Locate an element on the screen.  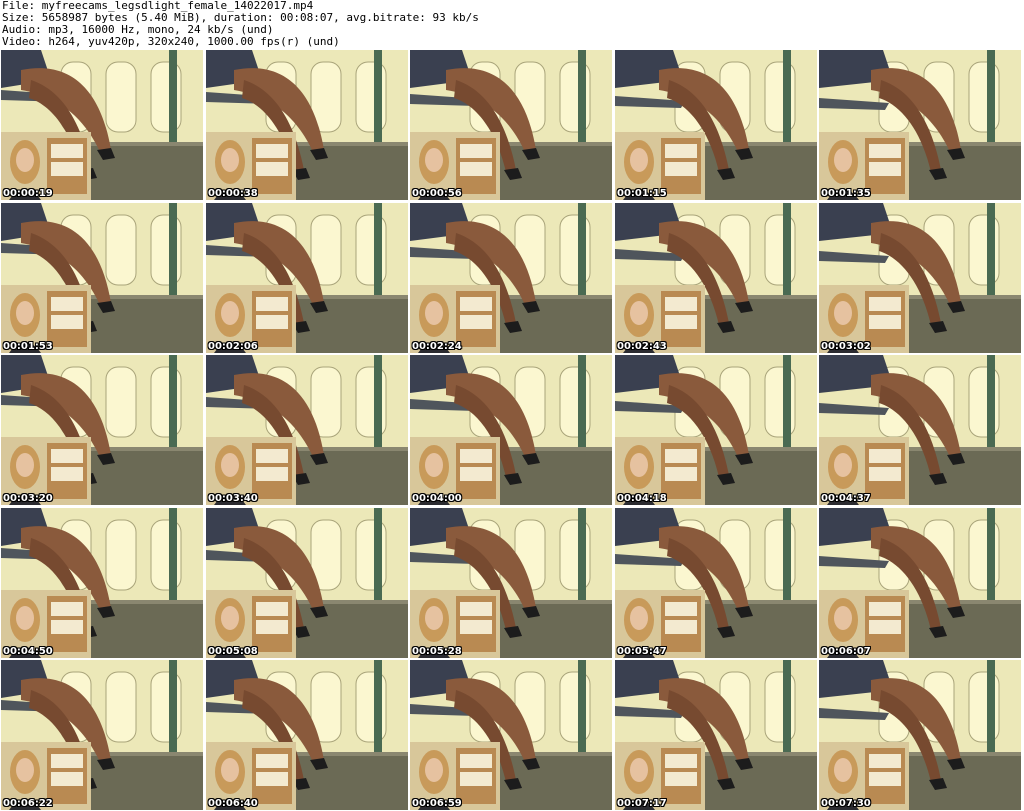
video-thumbnail: 00:04:37 is located at coordinates (920, 430).